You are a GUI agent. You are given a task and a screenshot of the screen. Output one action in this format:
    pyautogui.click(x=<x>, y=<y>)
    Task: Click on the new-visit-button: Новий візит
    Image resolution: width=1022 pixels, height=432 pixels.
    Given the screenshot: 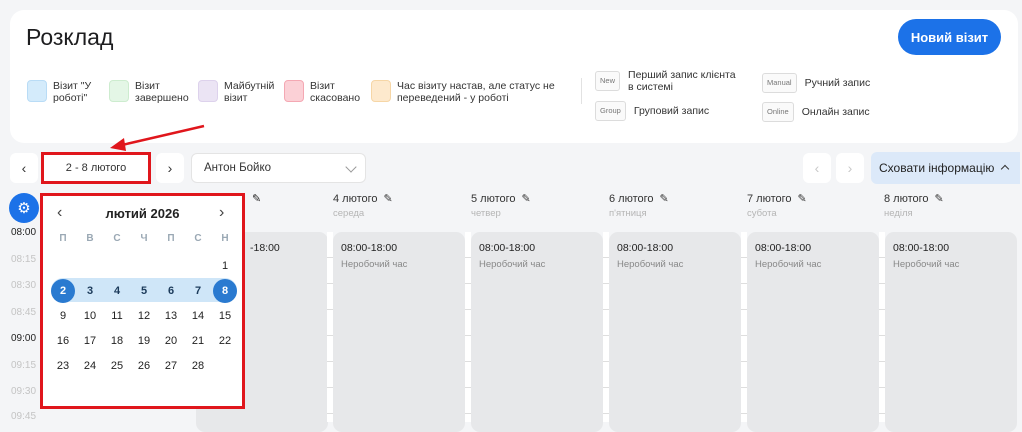 What is the action you would take?
    pyautogui.click(x=949, y=37)
    